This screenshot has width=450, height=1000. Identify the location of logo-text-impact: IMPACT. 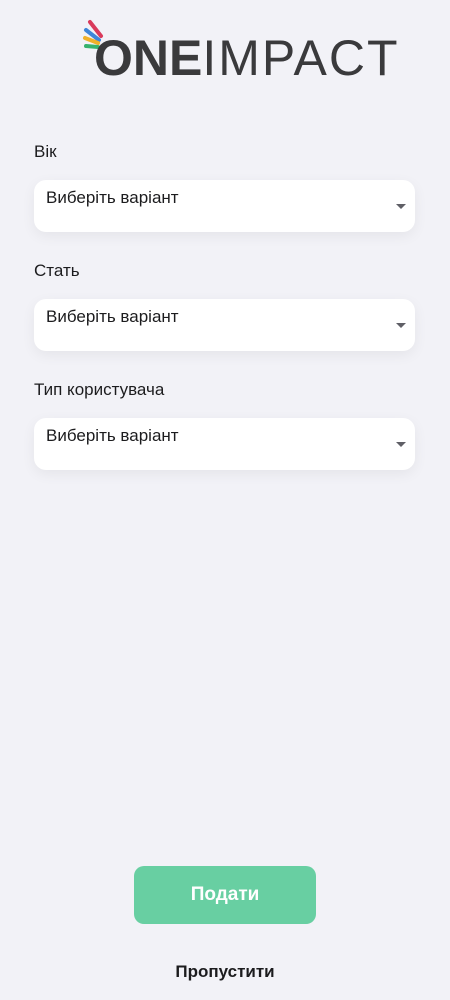
(301, 58).